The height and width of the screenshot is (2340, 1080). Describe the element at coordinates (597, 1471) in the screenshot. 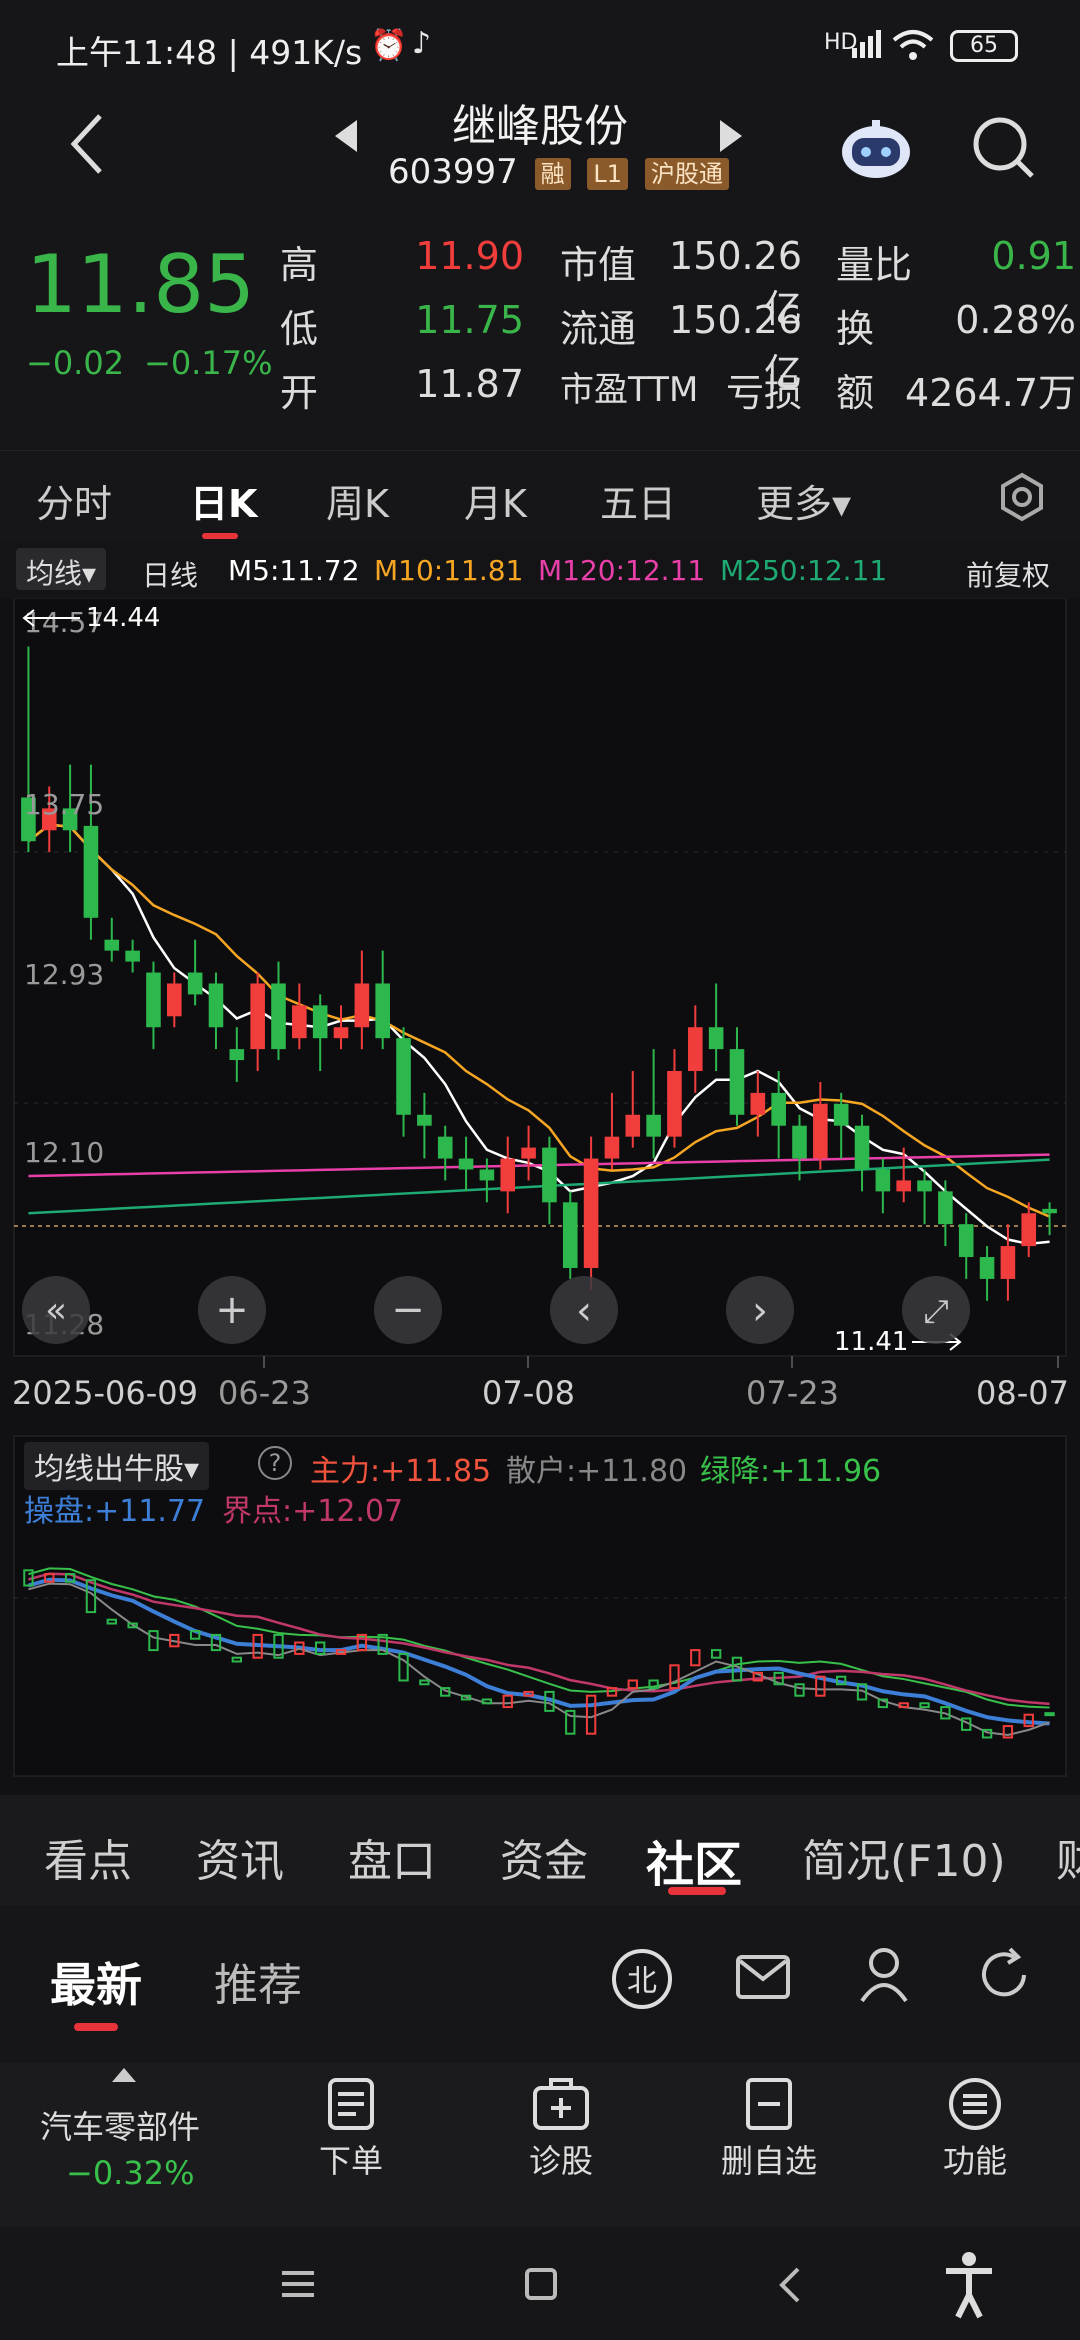

I see `retail-label: 散户:+11.80` at that location.